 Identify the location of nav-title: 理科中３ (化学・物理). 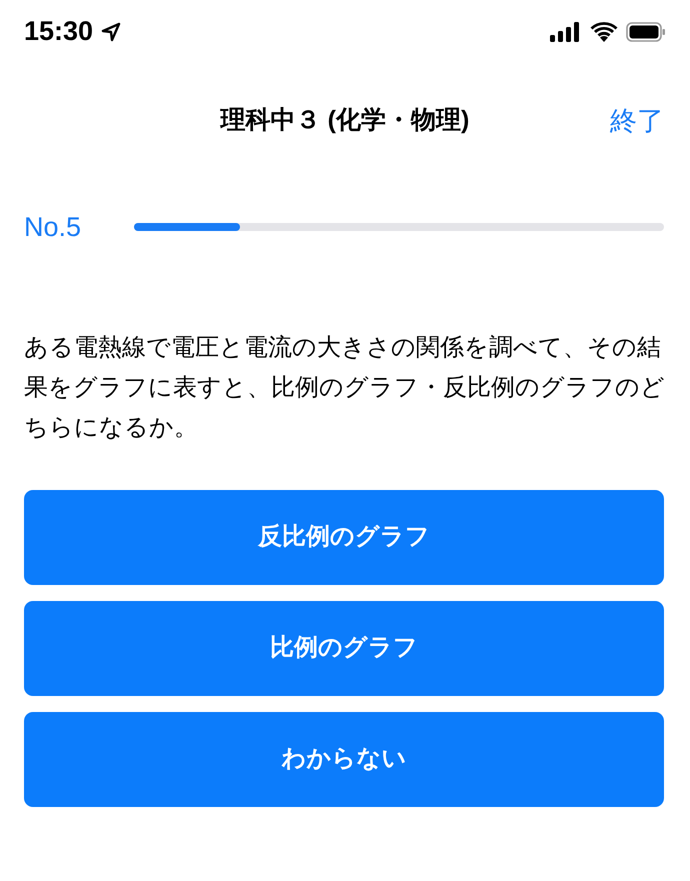
(345, 120).